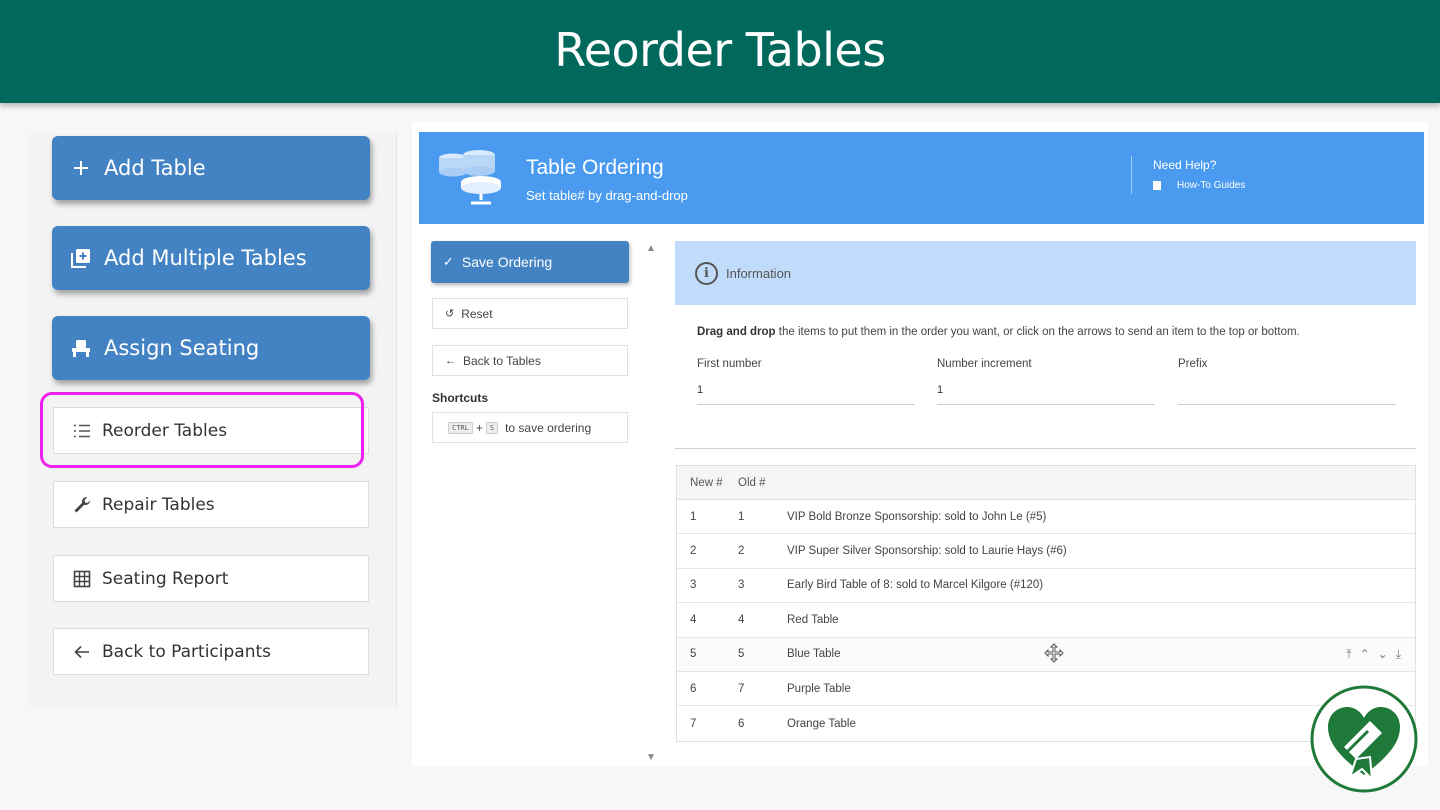  I want to click on old-number: 2, so click(741, 551).